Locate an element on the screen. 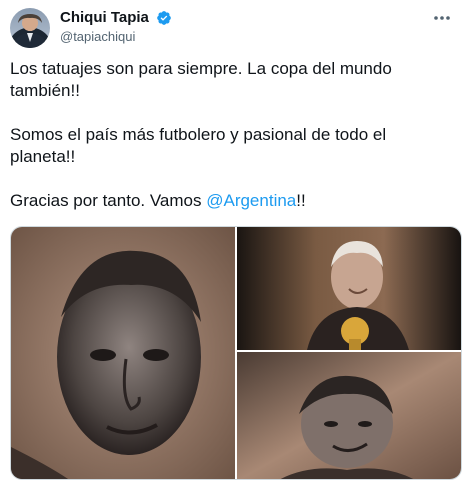 The width and height of the screenshot is (468, 488). tattoo-portrait-smiling-photo is located at coordinates (349, 415).